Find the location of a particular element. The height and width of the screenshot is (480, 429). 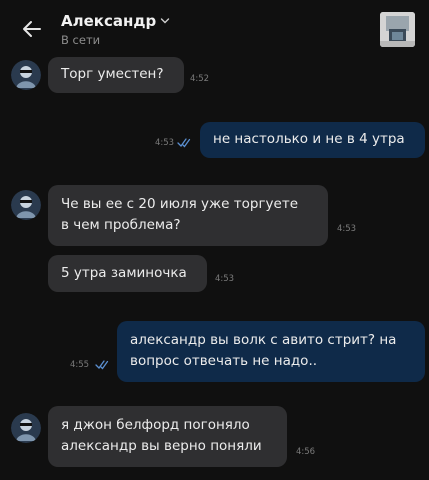

message-text: не настолько и не в 4 утра is located at coordinates (309, 139).